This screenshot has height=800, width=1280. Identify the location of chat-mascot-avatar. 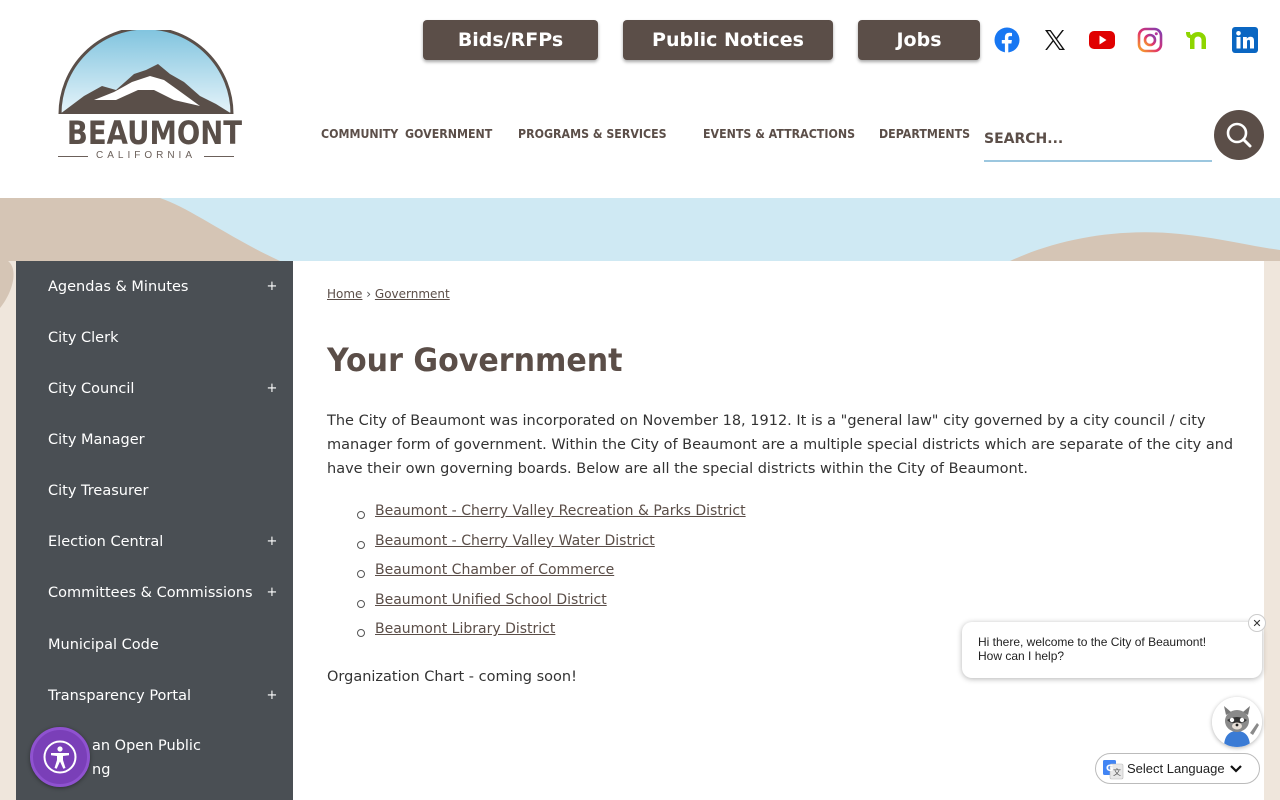
(1237, 722).